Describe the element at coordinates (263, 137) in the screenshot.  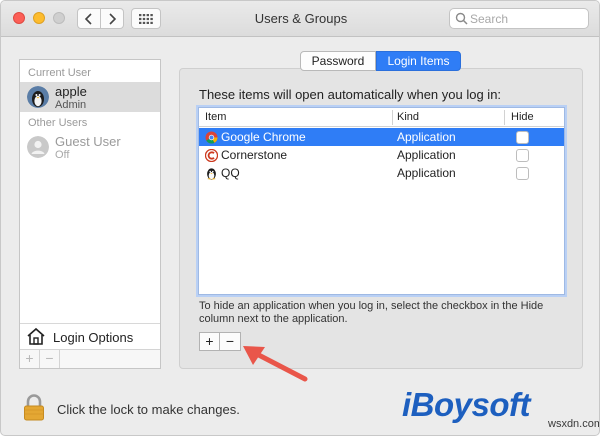
I see `cell-item-name: Google Chrome` at that location.